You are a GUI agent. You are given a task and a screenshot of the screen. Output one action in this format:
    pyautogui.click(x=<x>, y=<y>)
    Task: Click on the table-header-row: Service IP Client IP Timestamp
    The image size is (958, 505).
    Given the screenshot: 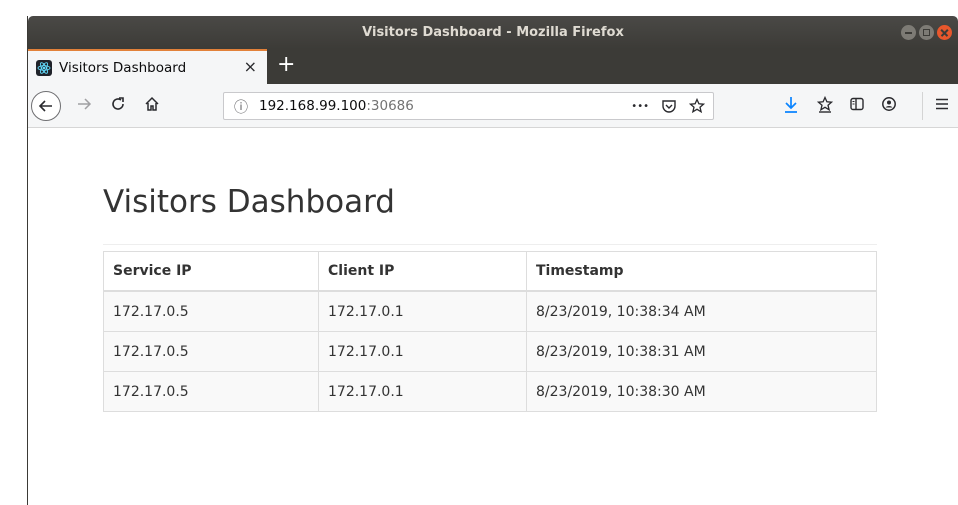 What is the action you would take?
    pyautogui.click(x=490, y=271)
    